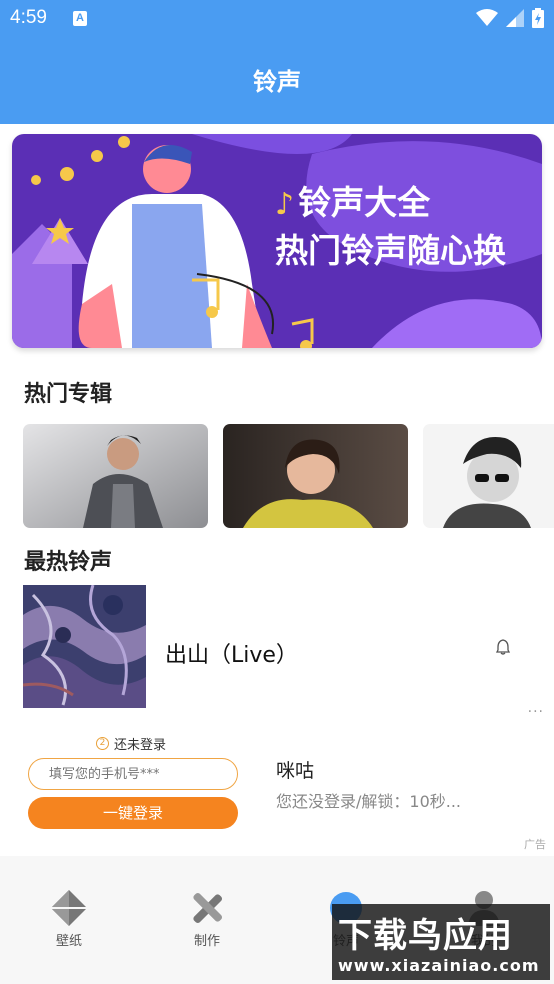 This screenshot has width=554, height=984. Describe the element at coordinates (390, 250) in the screenshot. I see `banner-line-2: 热门铃声随心换` at that location.